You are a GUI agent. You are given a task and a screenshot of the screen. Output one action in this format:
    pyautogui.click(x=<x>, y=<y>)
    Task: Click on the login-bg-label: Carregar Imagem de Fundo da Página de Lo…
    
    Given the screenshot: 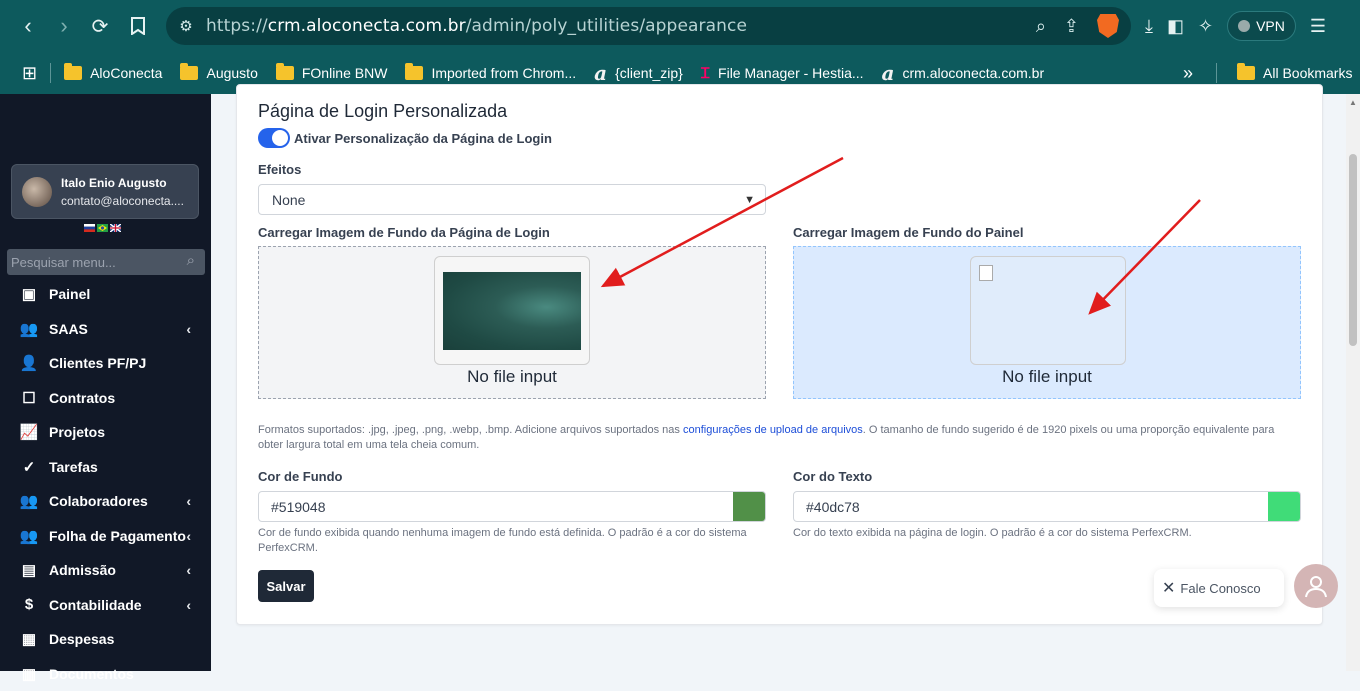 What is the action you would take?
    pyautogui.click(x=404, y=232)
    